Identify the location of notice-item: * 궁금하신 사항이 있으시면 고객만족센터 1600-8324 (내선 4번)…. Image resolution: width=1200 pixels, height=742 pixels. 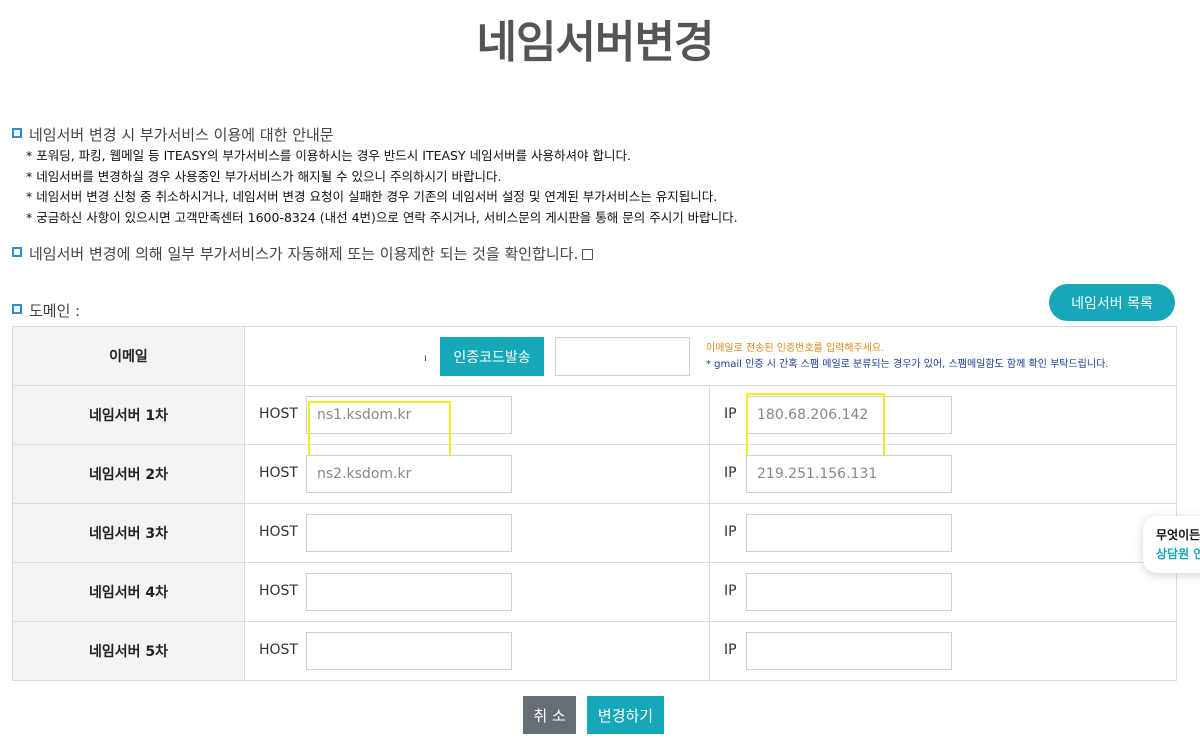
(382, 217).